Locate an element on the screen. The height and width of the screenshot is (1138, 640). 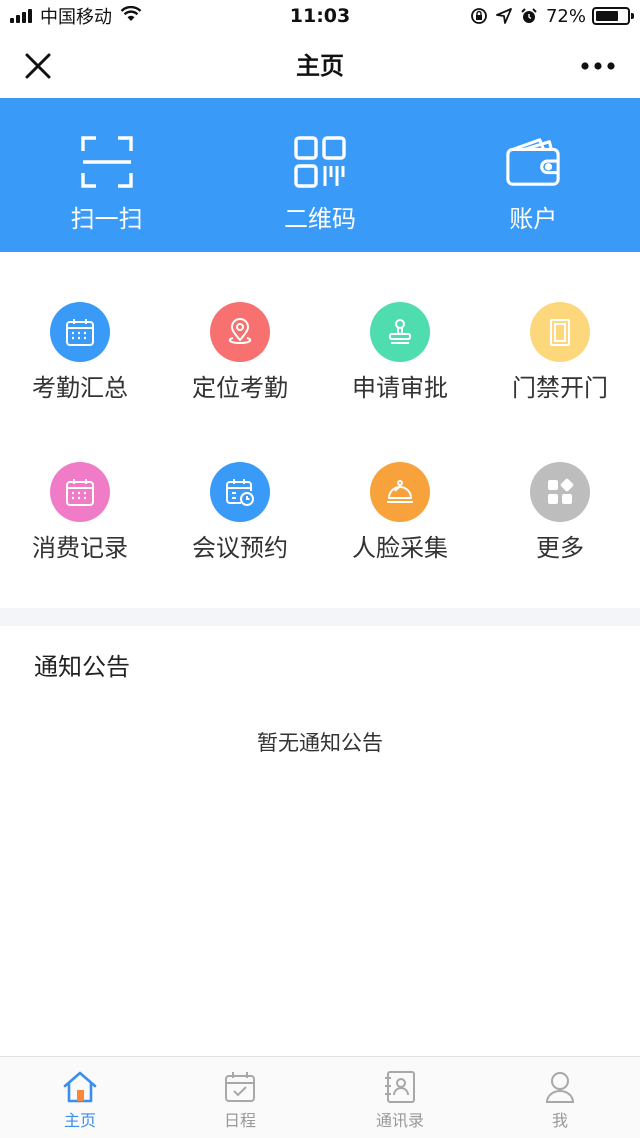
quick-actions-bar: 扫一扫 二维码 账户 is located at coordinates (320, 175).